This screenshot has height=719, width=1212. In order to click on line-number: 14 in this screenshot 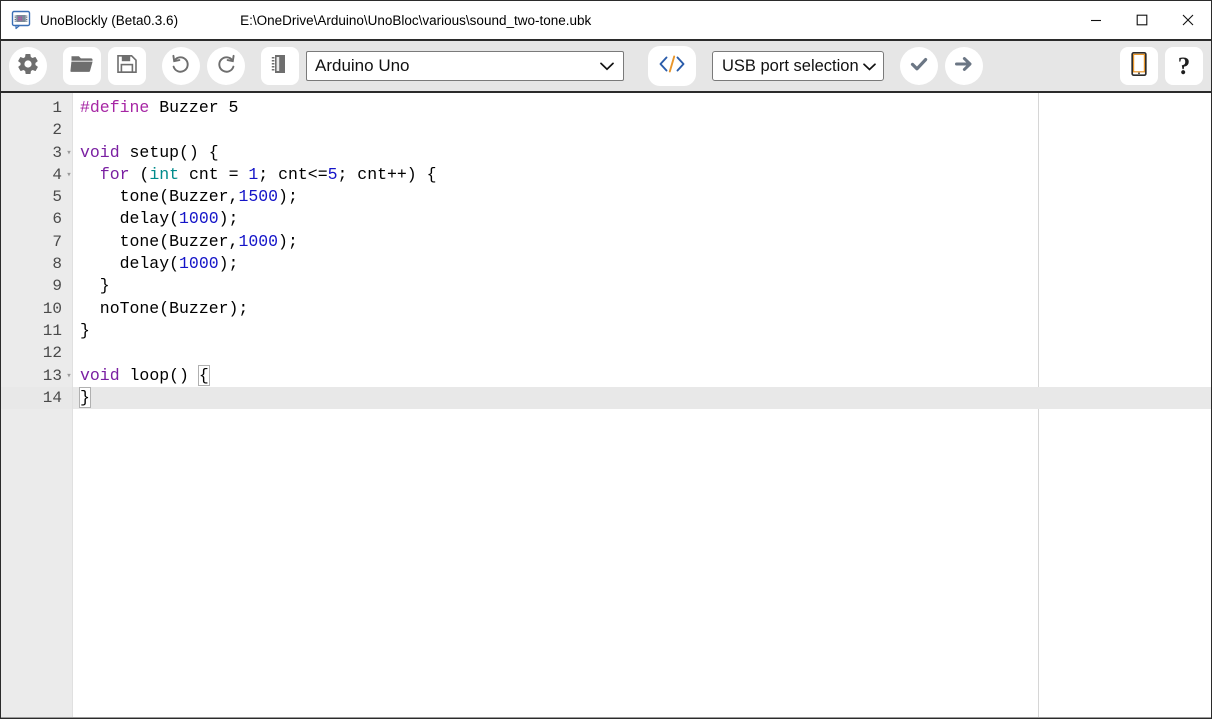, I will do `click(36, 398)`.